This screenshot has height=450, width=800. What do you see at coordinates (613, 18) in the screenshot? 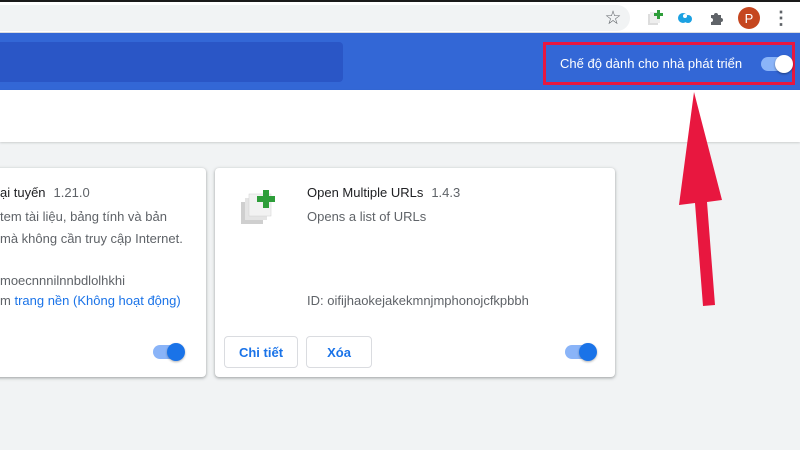
I see `star-icon: ☆` at bounding box center [613, 18].